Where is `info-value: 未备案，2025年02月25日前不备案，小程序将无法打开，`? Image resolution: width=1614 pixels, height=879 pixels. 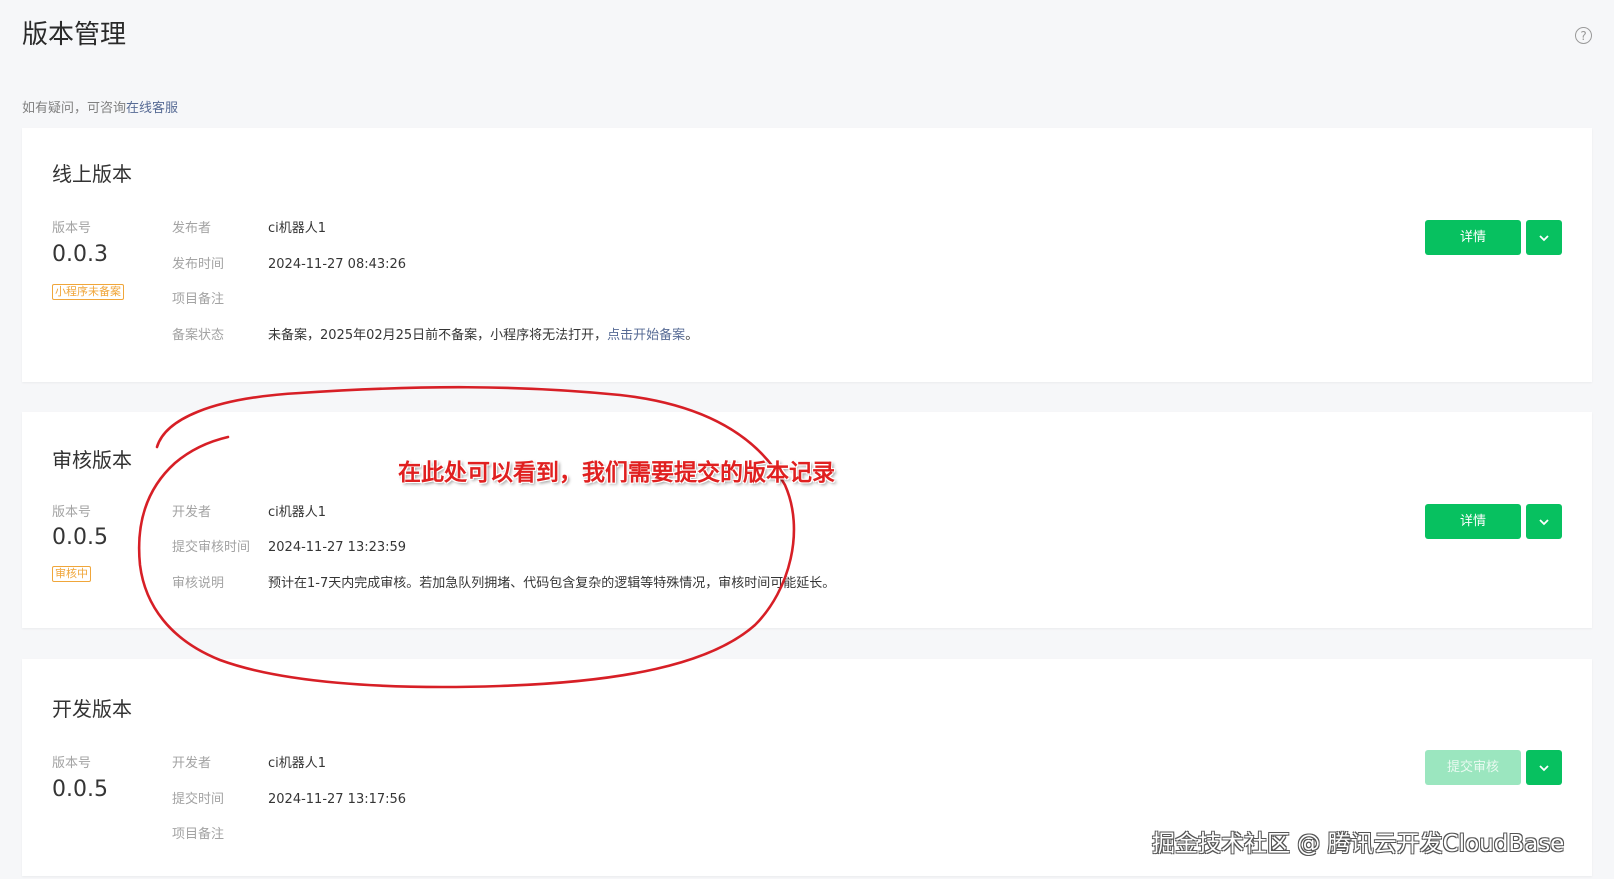 info-value: 未备案，2025年02月25日前不备案，小程序将无法打开， is located at coordinates (438, 335).